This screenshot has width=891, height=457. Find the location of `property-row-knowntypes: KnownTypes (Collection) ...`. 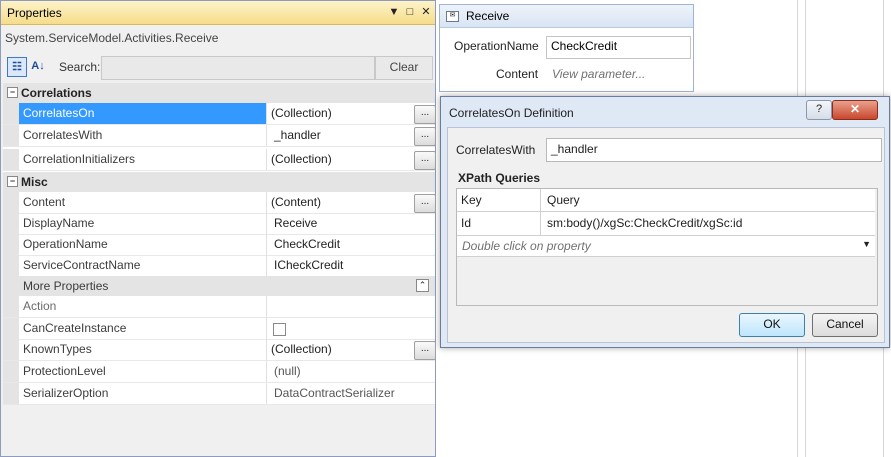

property-row-knowntypes: KnownTypes (Collection) ... is located at coordinates (219, 350).